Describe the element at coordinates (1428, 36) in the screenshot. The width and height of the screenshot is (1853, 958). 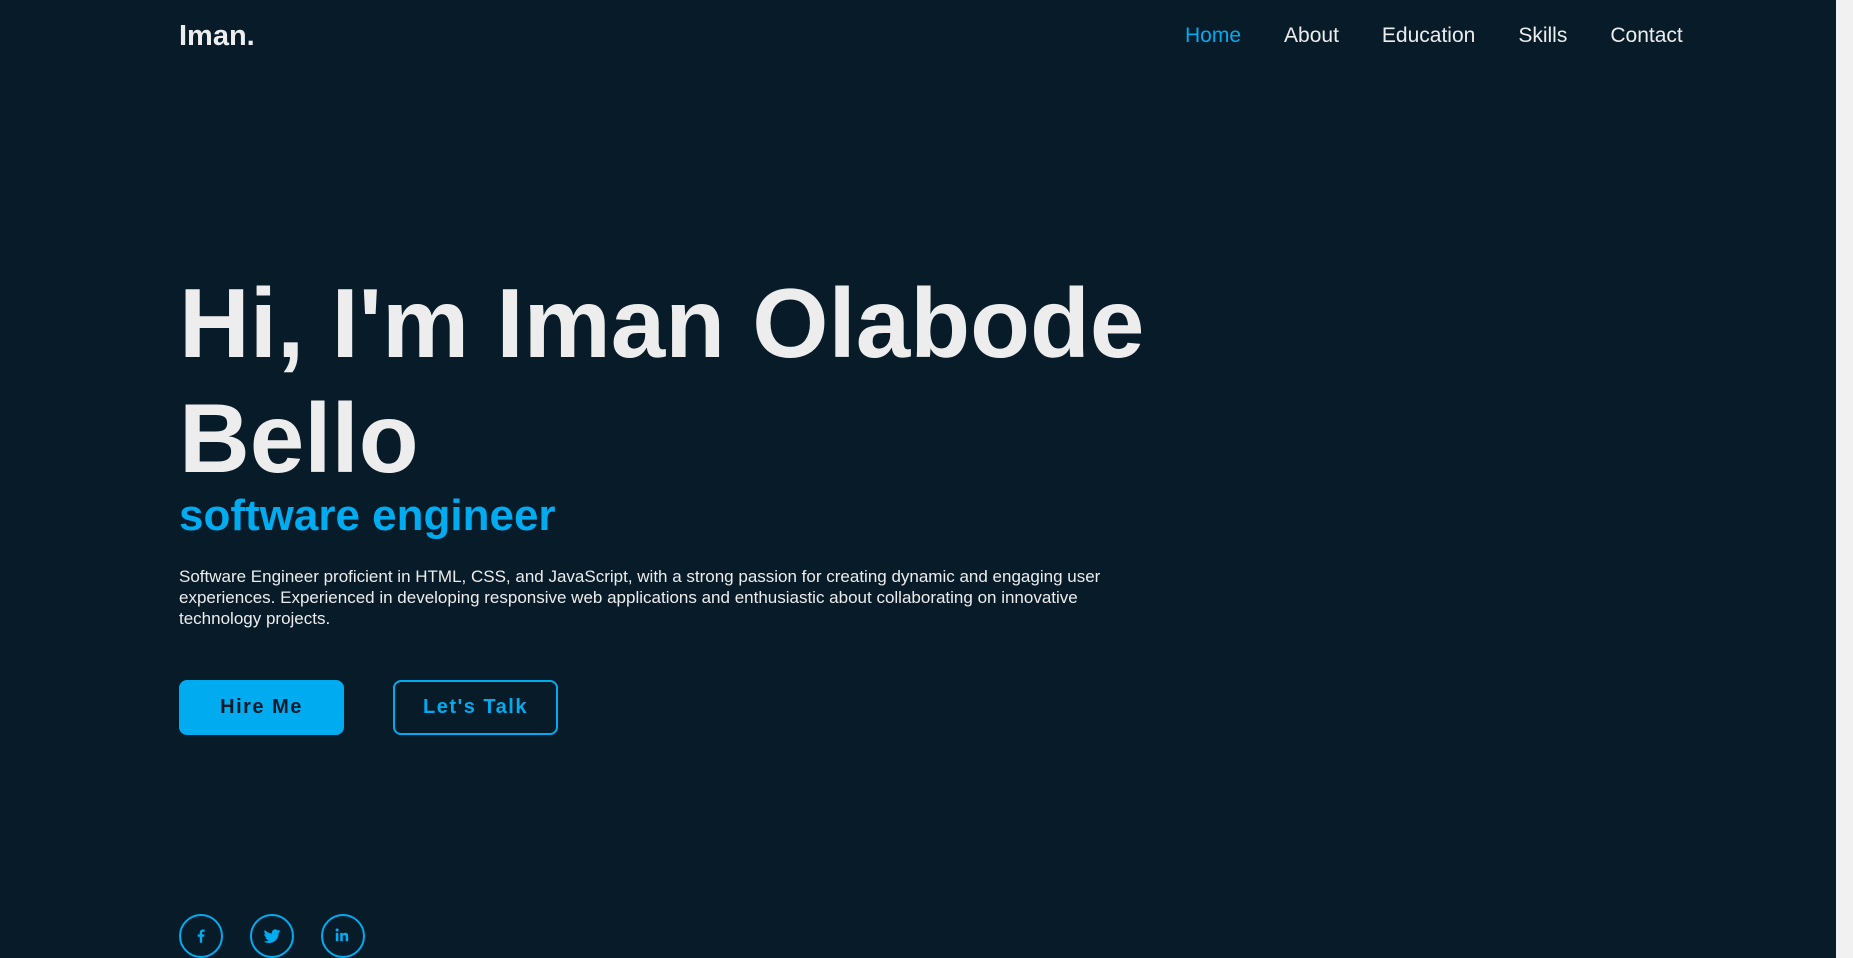
I see `nav-education: Education` at that location.